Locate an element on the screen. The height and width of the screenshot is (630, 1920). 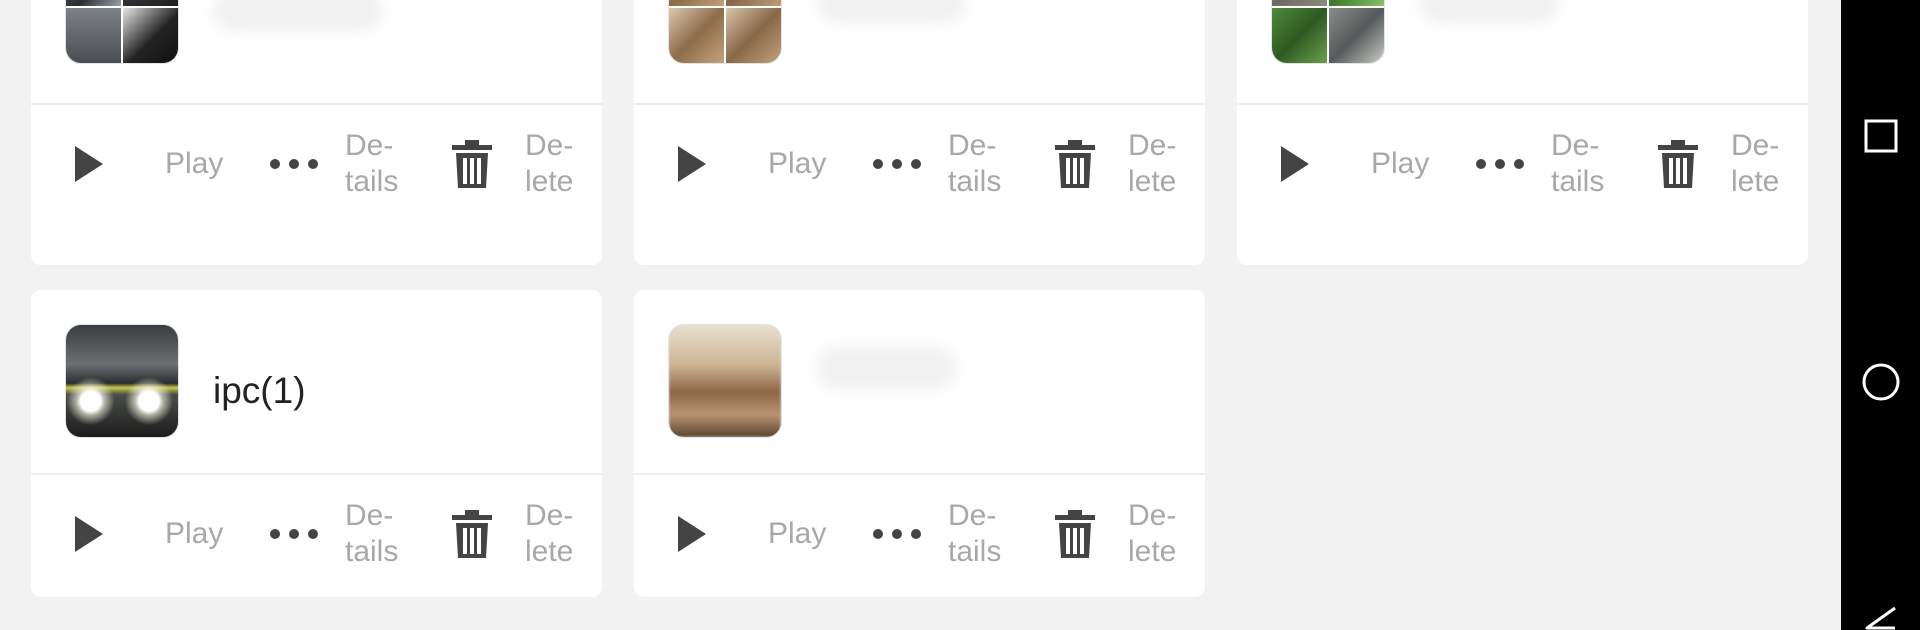
home-circle-icon is located at coordinates (1881, 384).